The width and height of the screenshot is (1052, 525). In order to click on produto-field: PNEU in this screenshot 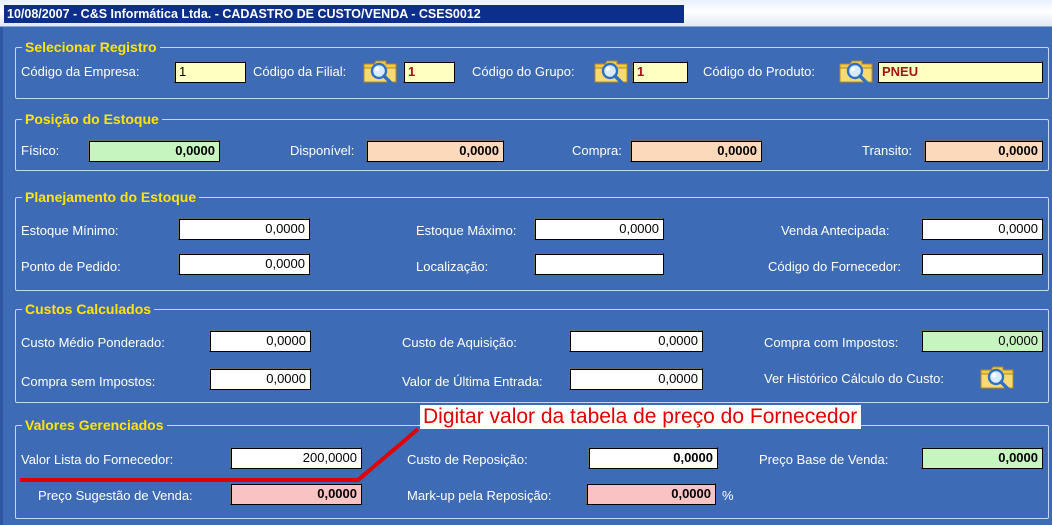, I will do `click(960, 72)`.